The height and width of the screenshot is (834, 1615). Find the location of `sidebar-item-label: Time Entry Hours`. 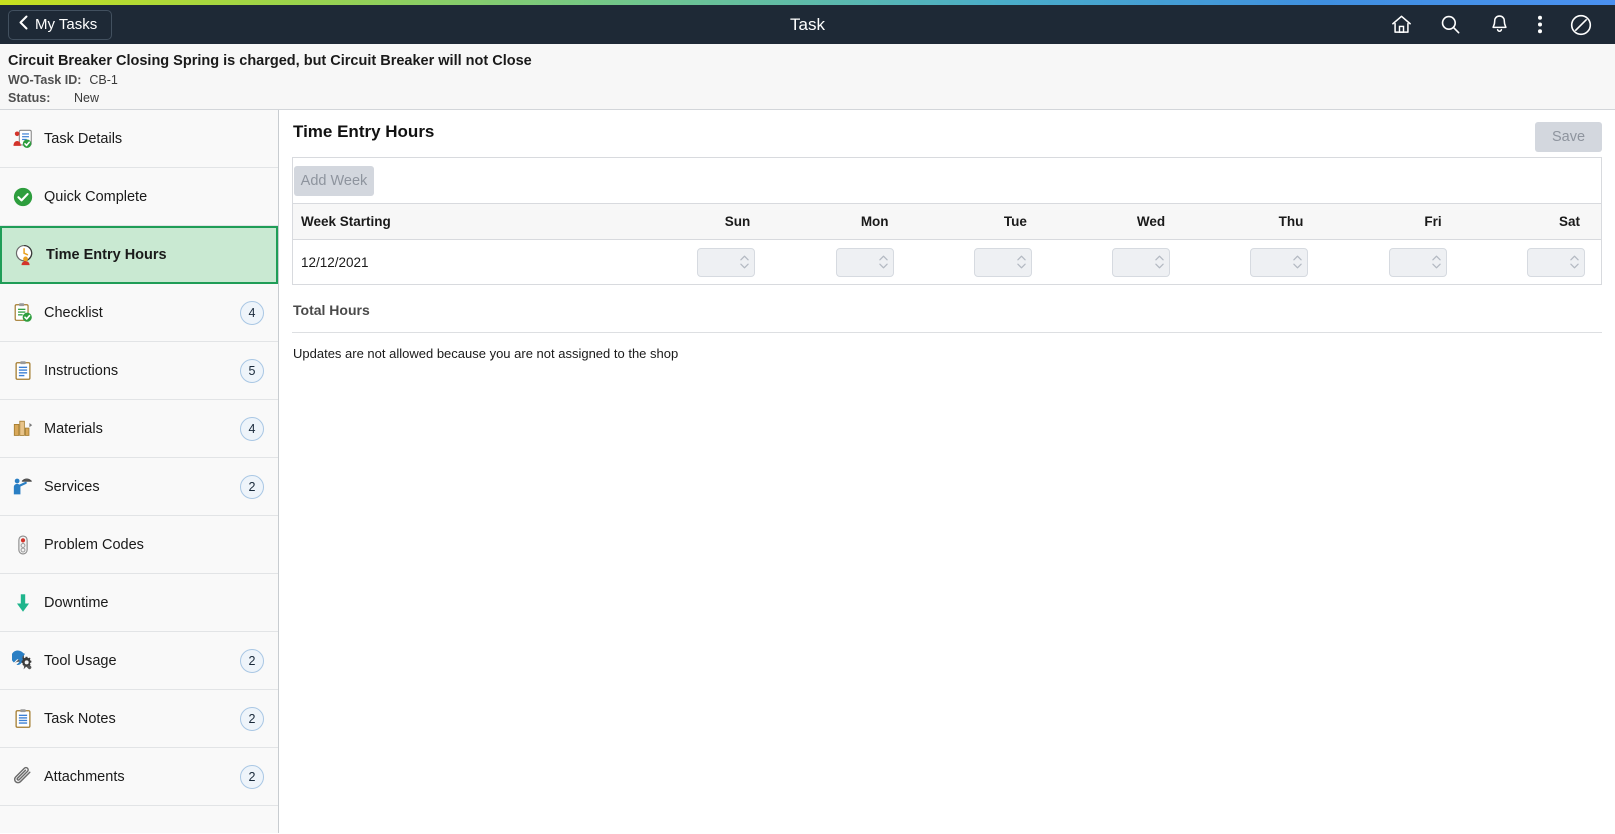

sidebar-item-label: Time Entry Hours is located at coordinates (106, 255).